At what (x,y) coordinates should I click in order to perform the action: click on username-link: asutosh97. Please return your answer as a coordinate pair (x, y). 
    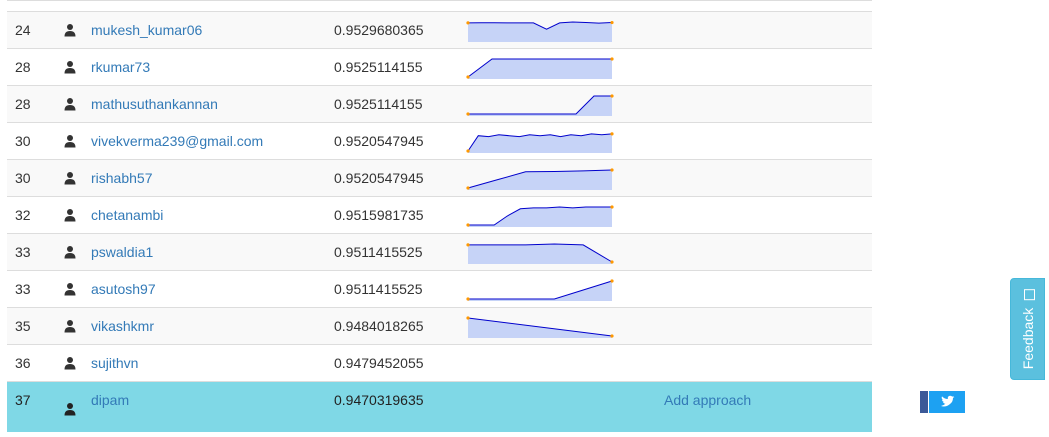
    Looking at the image, I should click on (123, 289).